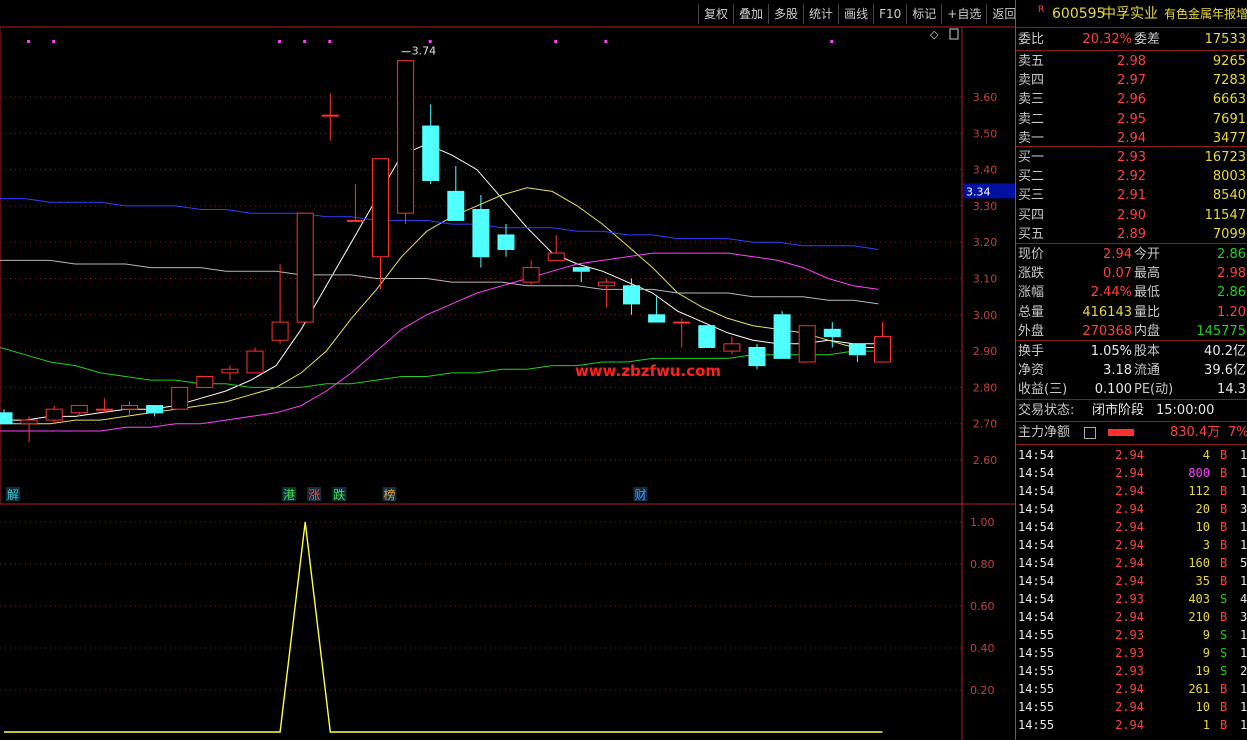  Describe the element at coordinates (963, 14) in the screenshot. I see `toolbar-button-7: +自选` at that location.